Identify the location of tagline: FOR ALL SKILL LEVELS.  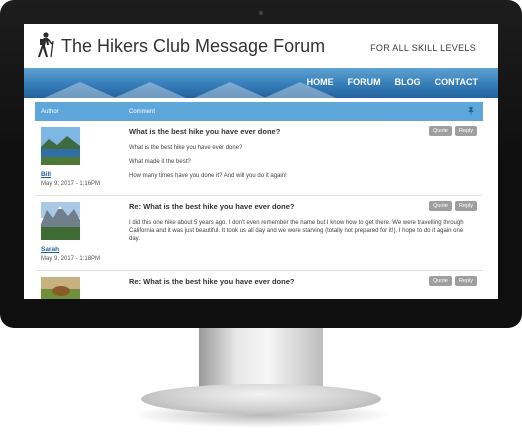
(423, 48).